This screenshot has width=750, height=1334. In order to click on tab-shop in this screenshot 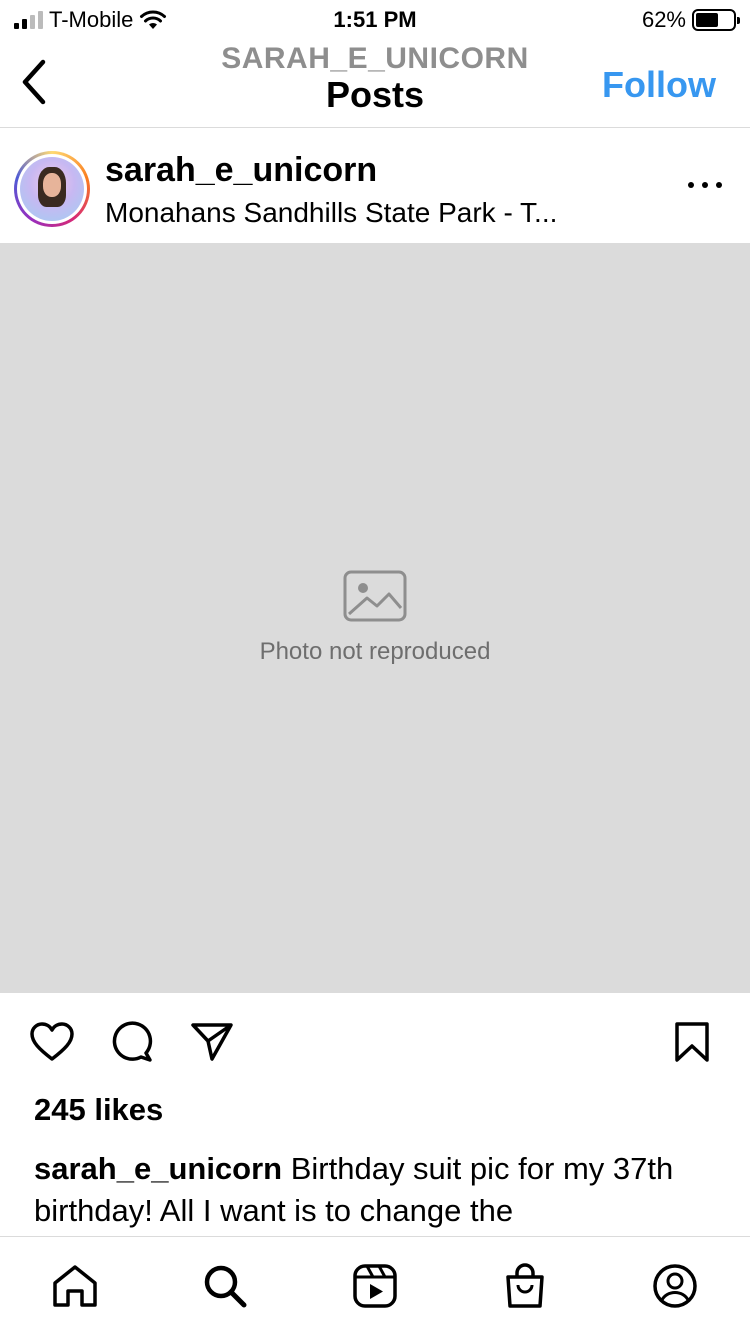, I will do `click(525, 1286)`.